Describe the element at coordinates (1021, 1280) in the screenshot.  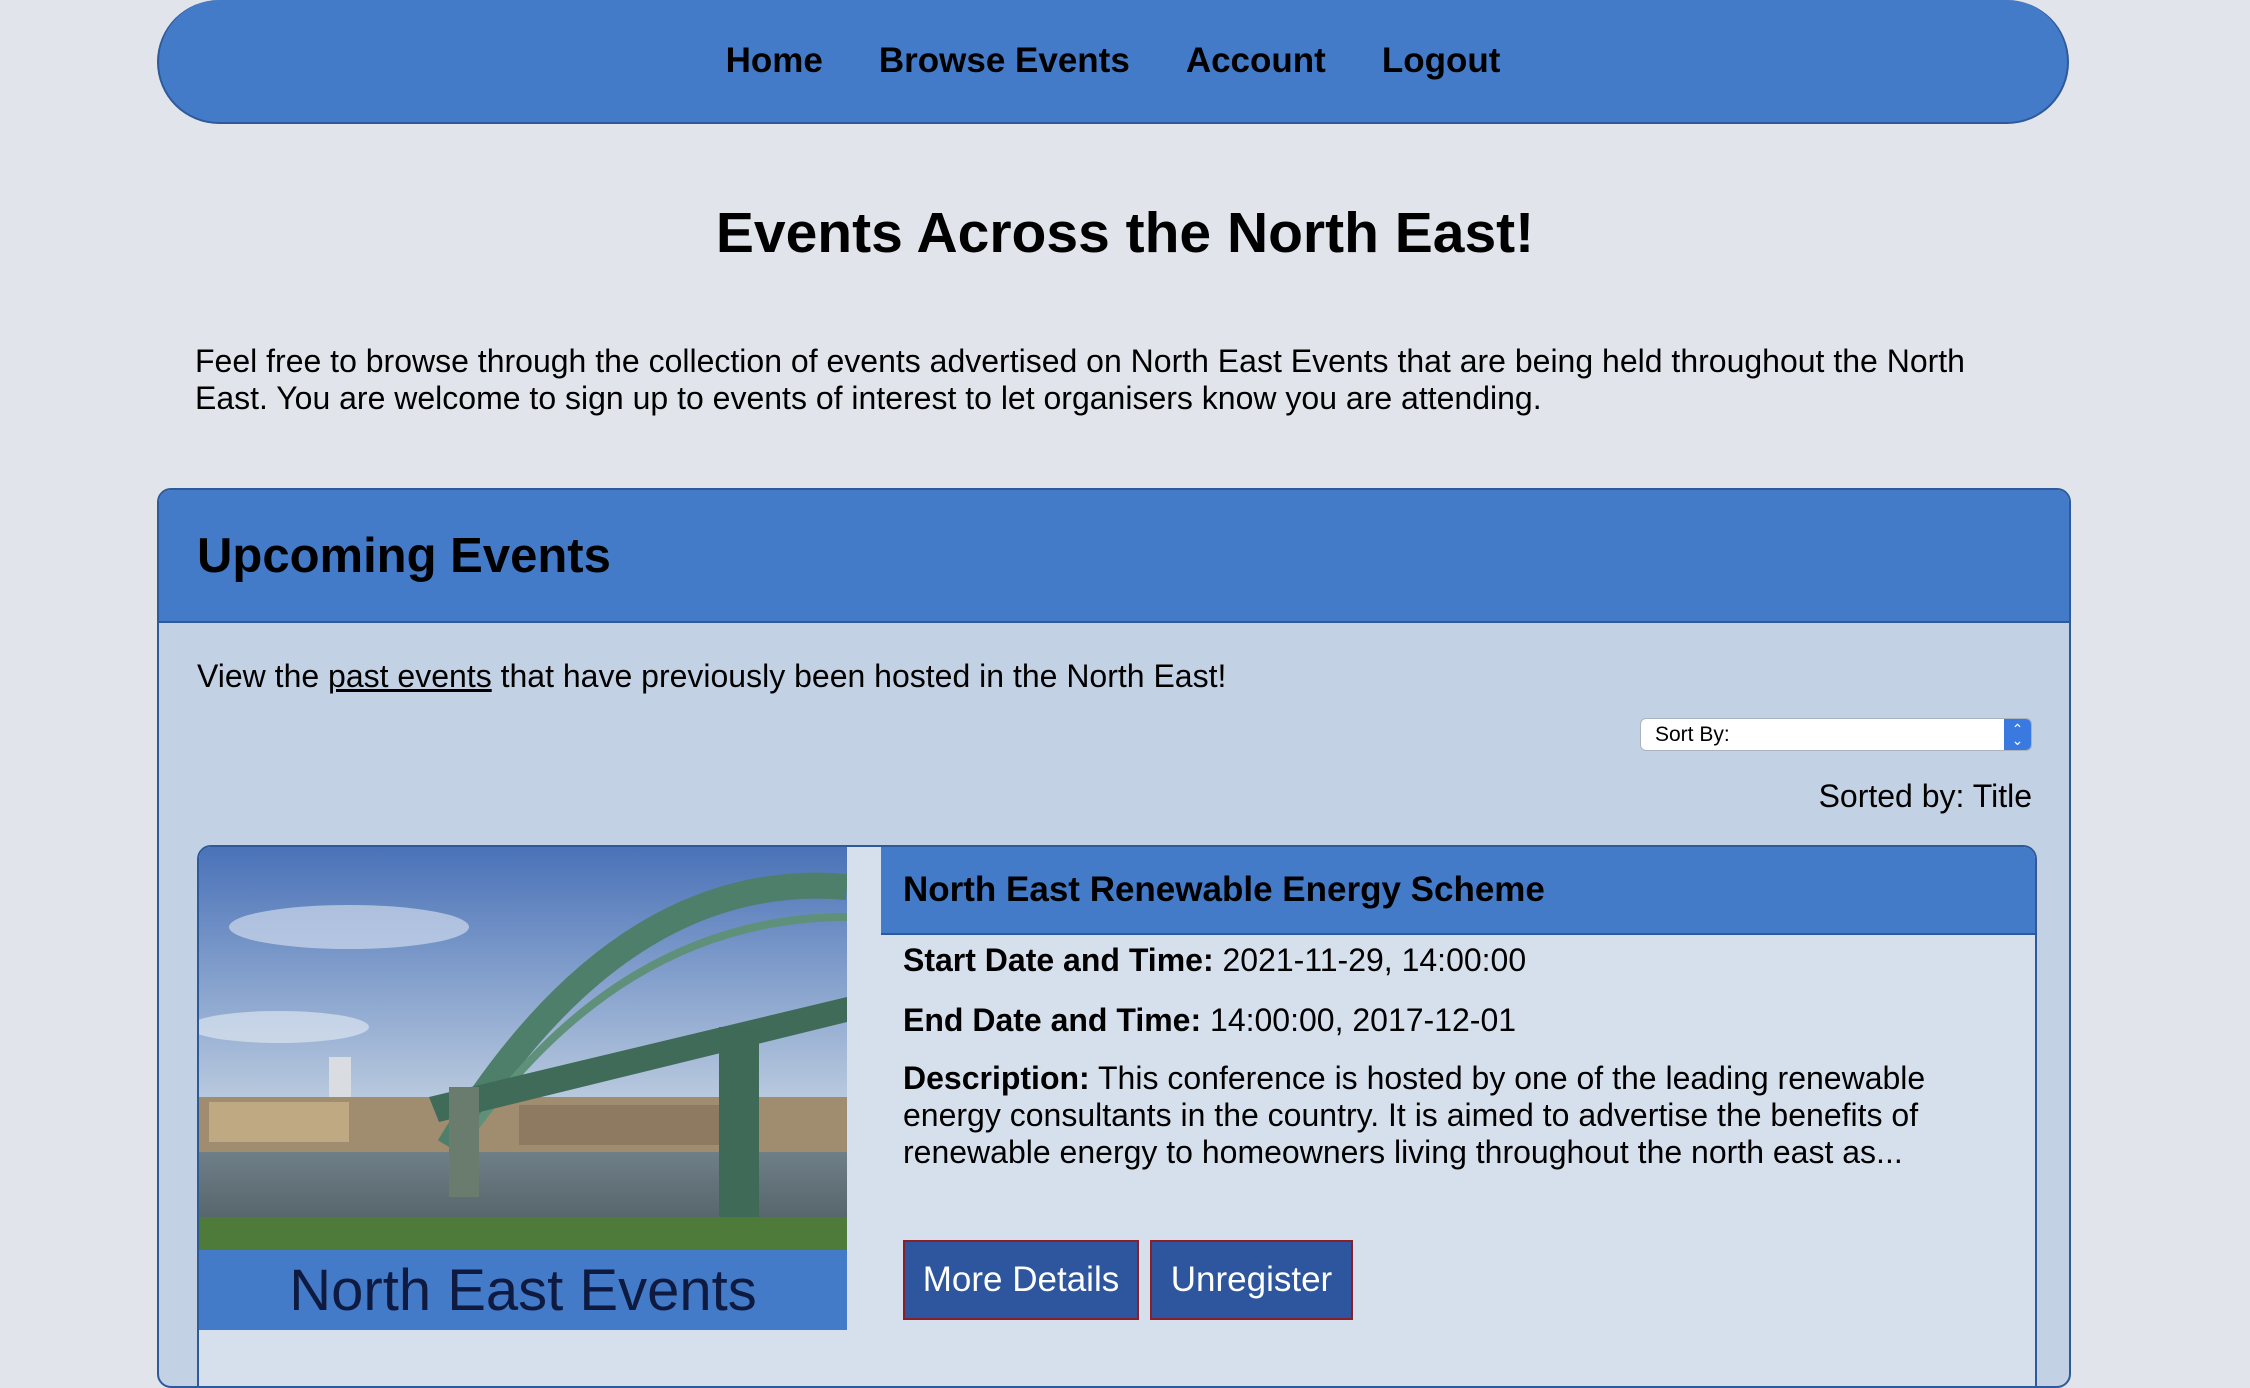
I see `more-details-button: More Details` at that location.